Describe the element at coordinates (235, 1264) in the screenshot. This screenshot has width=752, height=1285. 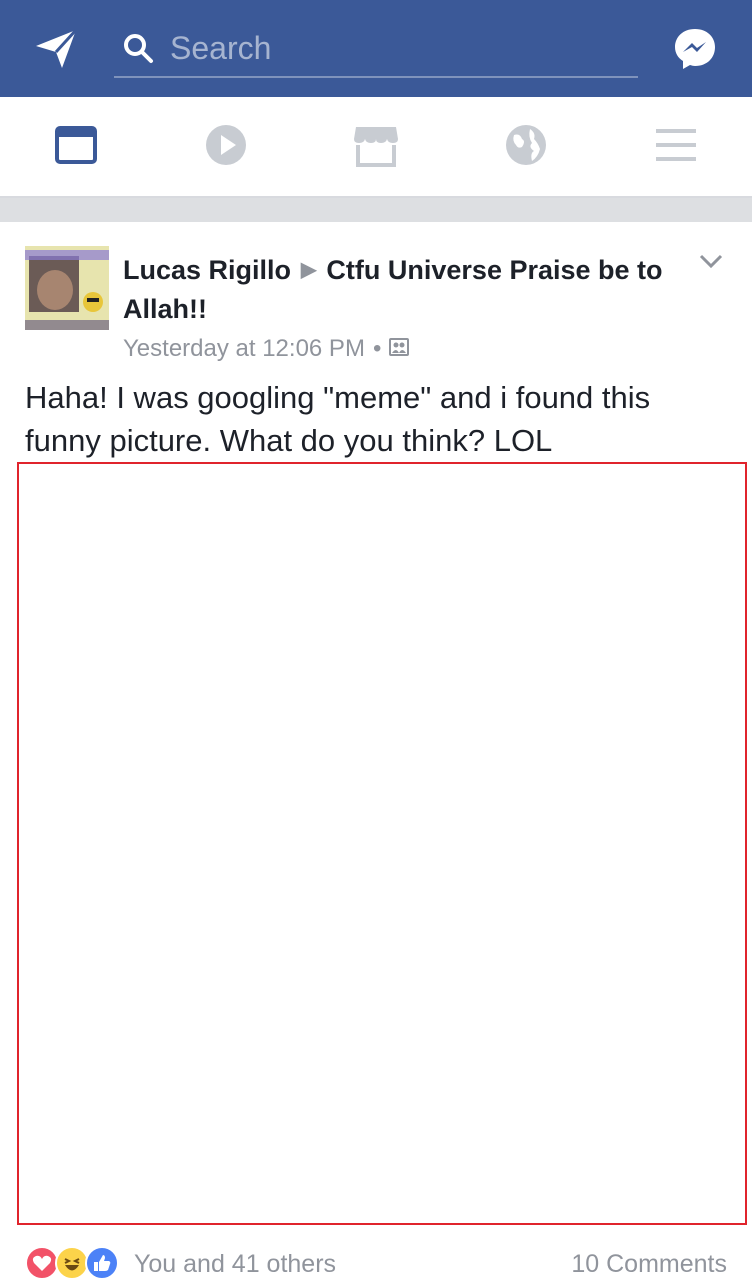
I see `reactions-summary: You and 41 others` at that location.